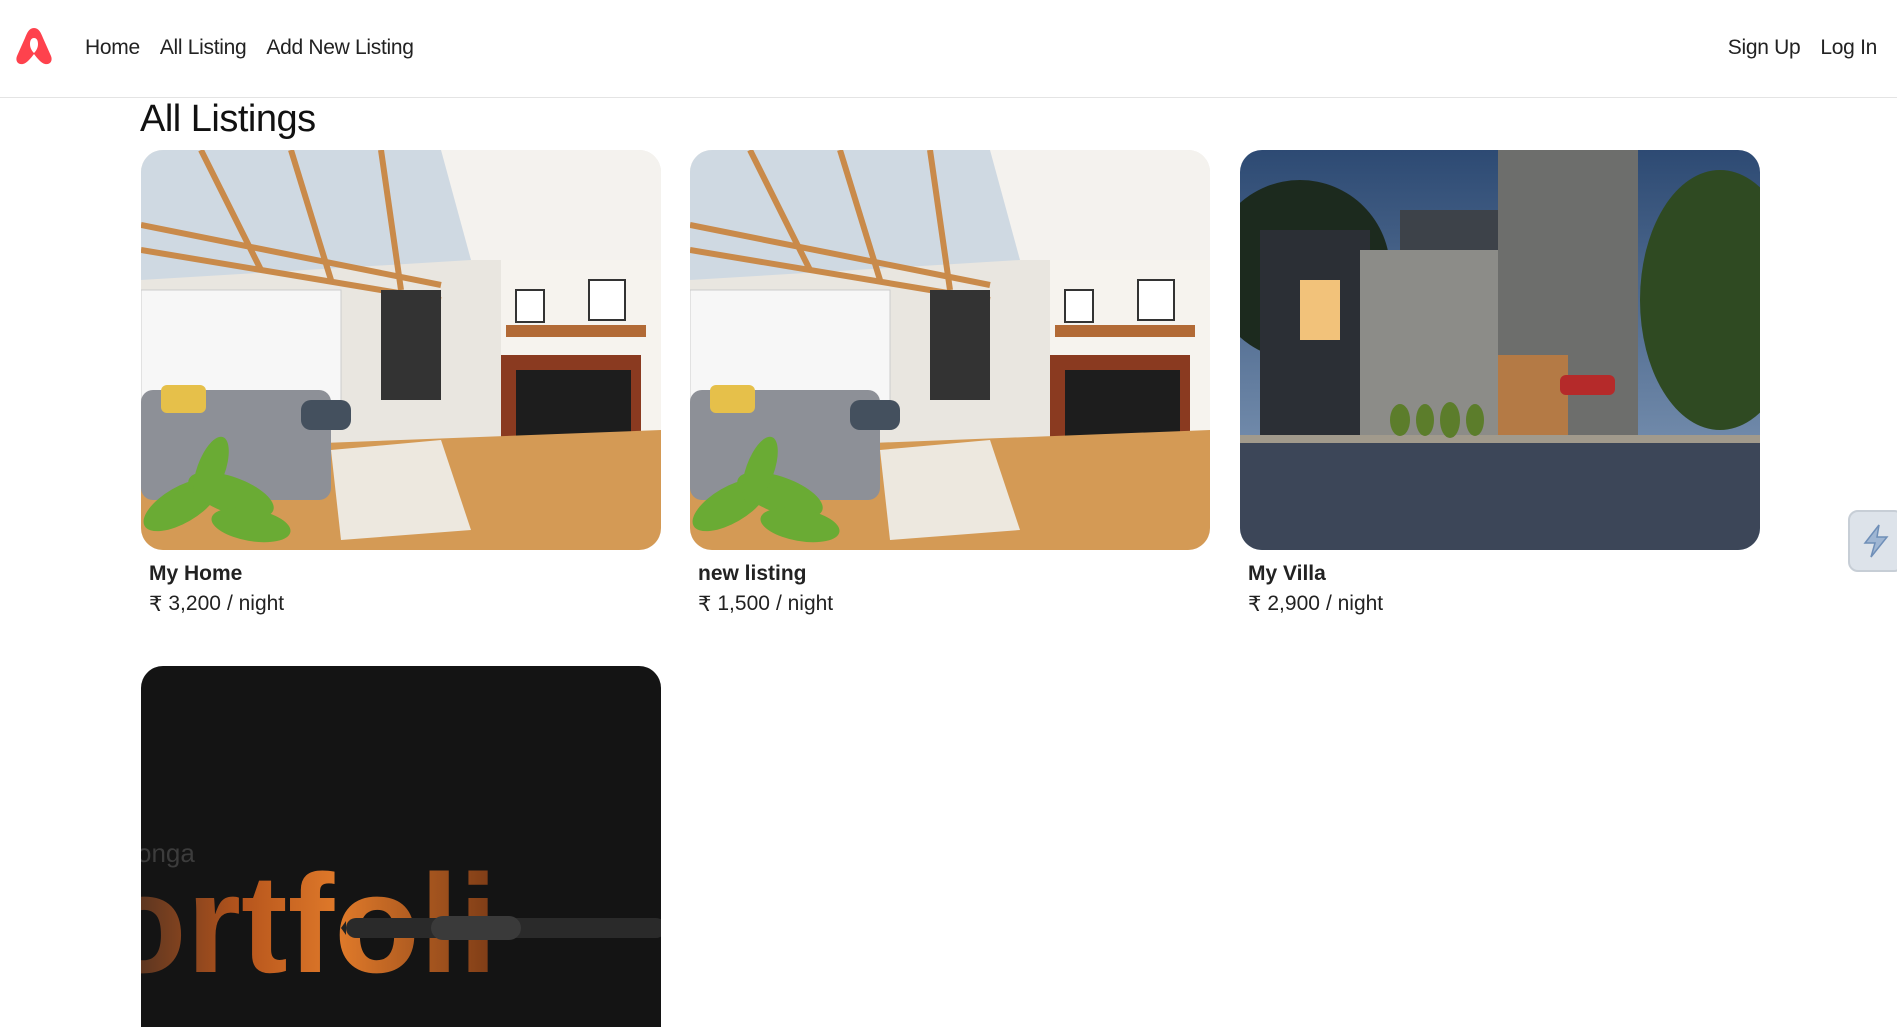 The height and width of the screenshot is (1027, 1897). What do you see at coordinates (1848, 48) in the screenshot?
I see `nav-log-in-link: Log In` at bounding box center [1848, 48].